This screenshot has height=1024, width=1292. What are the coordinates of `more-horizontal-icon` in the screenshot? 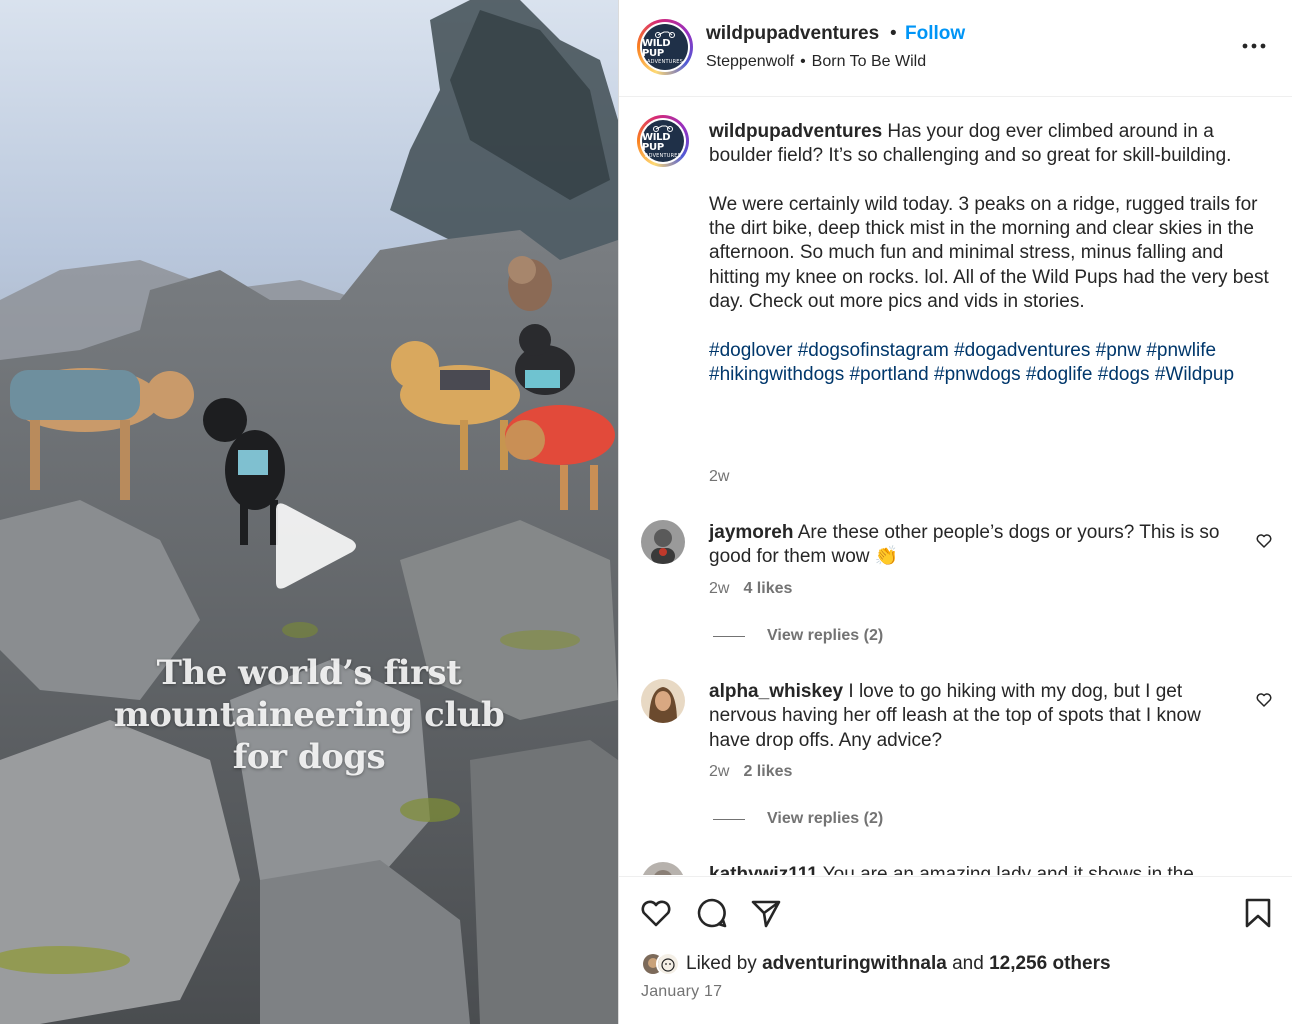 It's located at (1254, 46).